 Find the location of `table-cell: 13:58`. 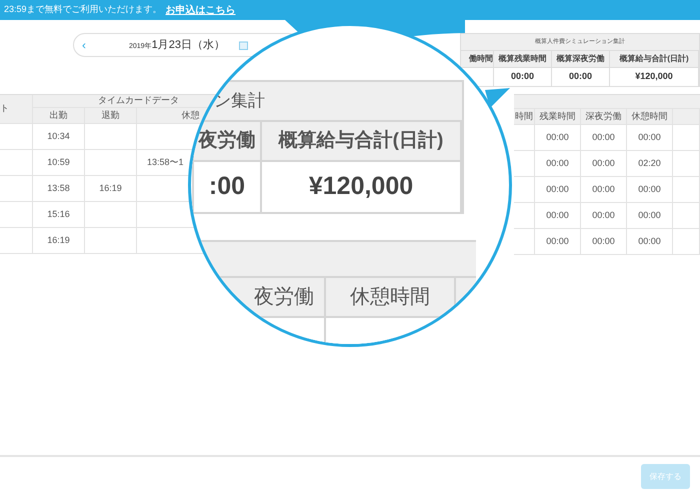

table-cell: 13:58 is located at coordinates (59, 189).